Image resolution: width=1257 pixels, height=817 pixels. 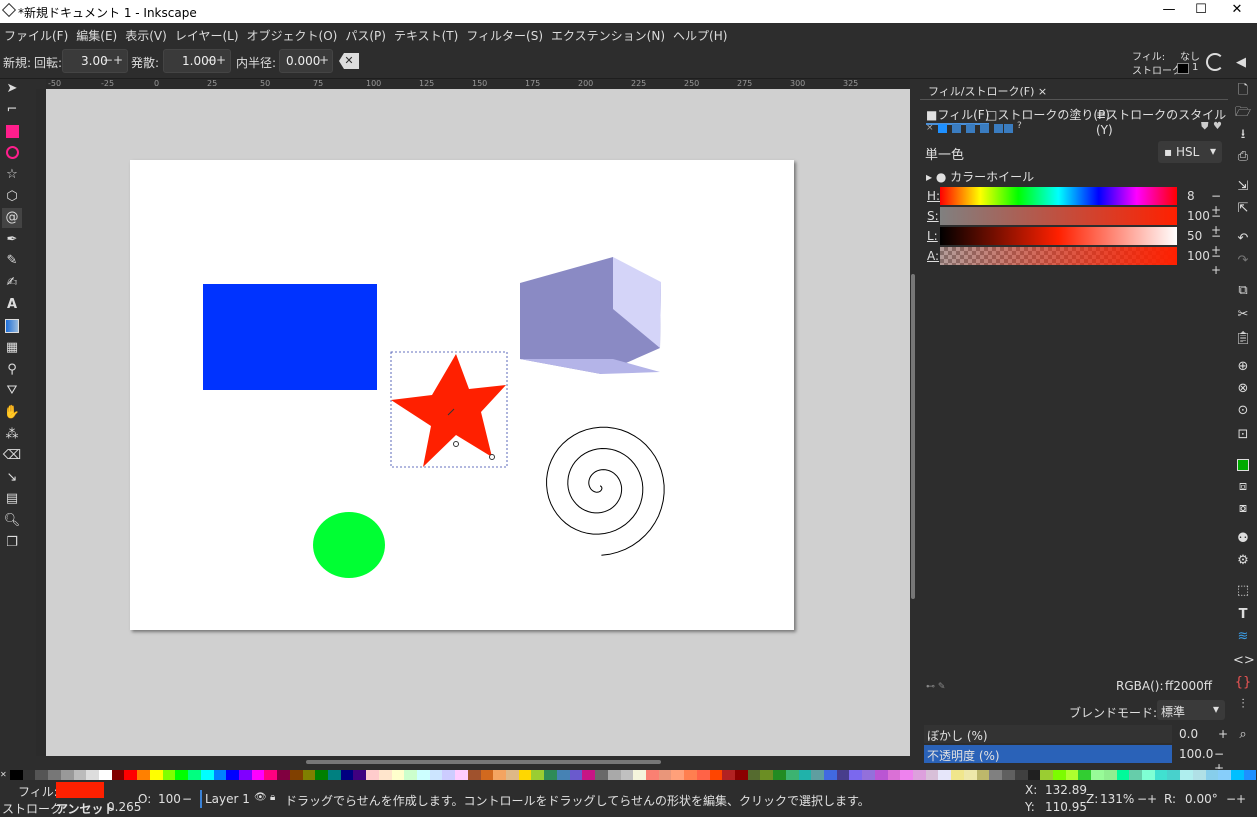 I want to click on alpha-value: 100, so click(x=1198, y=256).